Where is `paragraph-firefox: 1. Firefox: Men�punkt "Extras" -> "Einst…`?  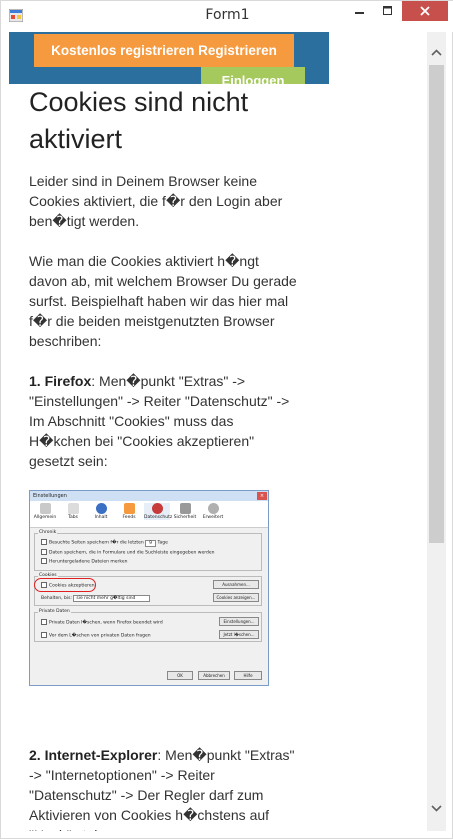
paragraph-firefox: 1. Firefox: Men�punkt "Extras" -> "Einst… is located at coordinates (164, 421).